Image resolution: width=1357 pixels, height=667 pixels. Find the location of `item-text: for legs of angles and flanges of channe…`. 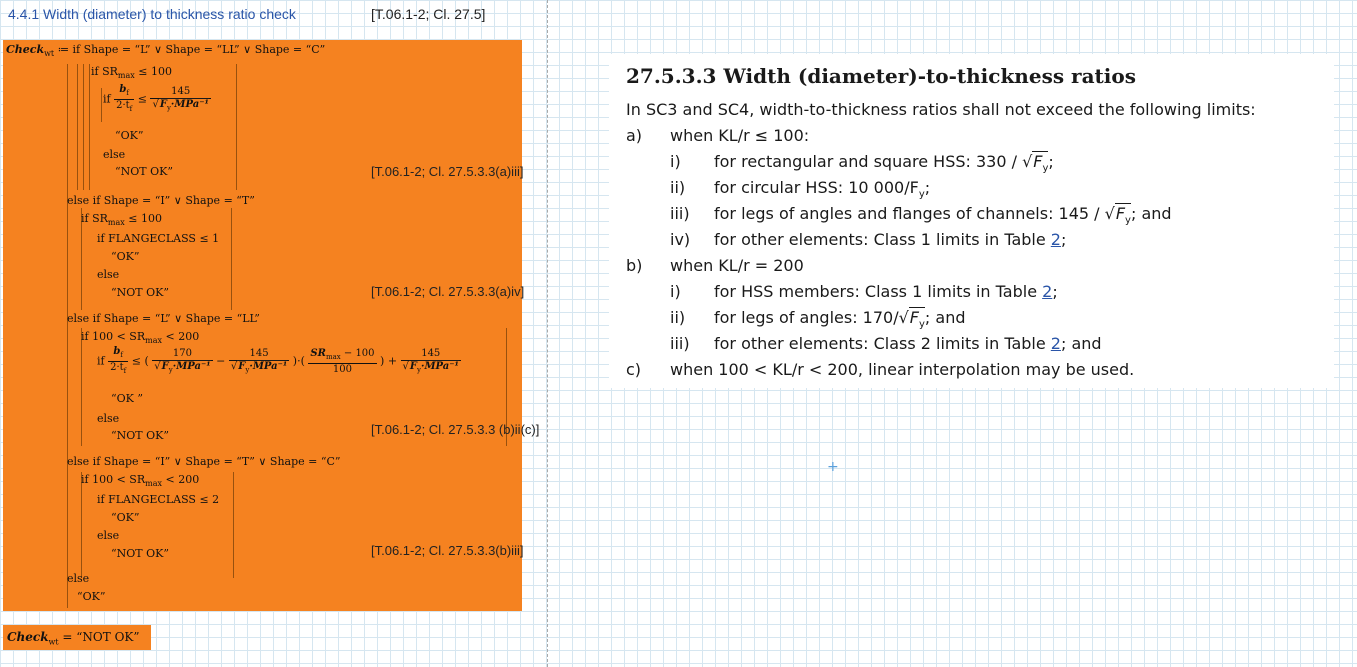

item-text: for legs of angles and flanges of channe… is located at coordinates (907, 213).